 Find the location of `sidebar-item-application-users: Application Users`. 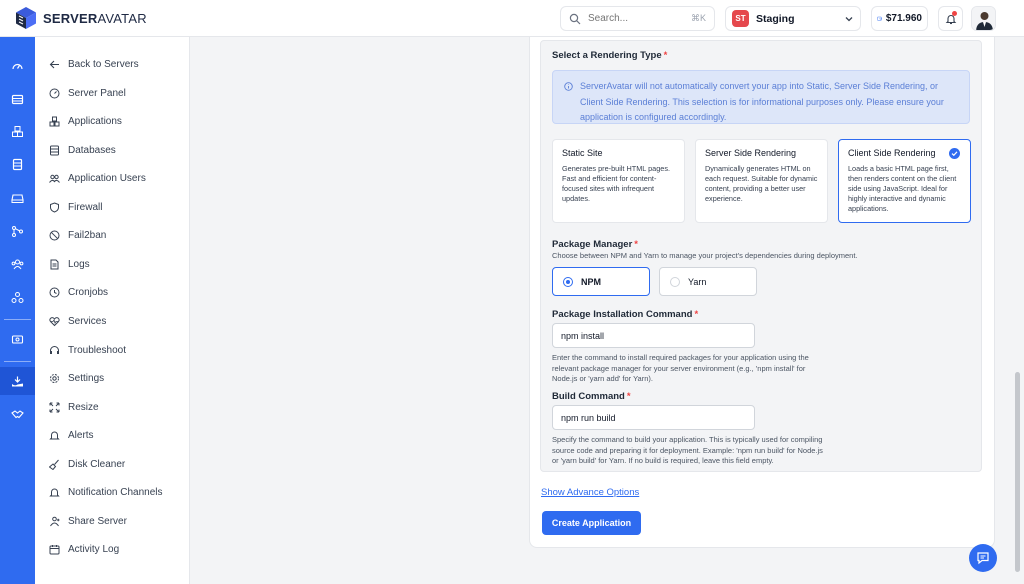

sidebar-item-application-users: Application Users is located at coordinates (97, 178).